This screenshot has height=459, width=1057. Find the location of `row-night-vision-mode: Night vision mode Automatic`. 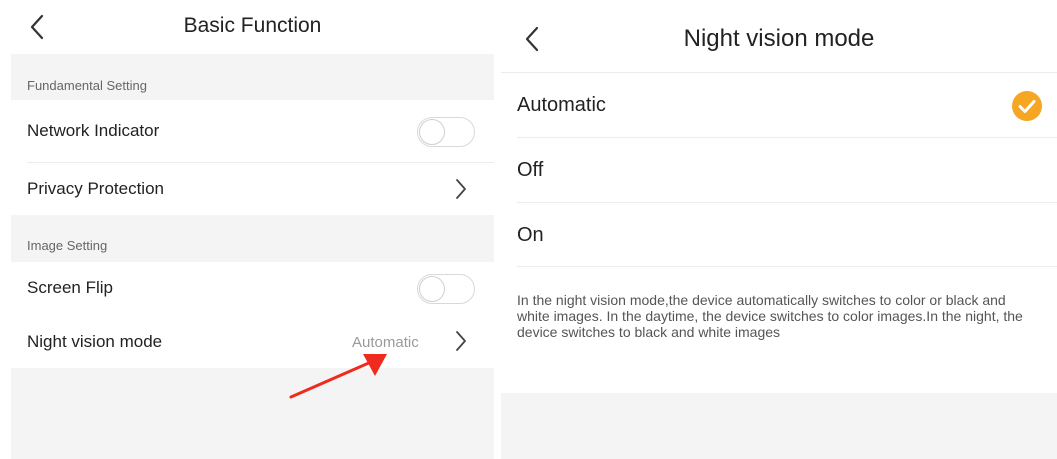

row-night-vision-mode: Night vision mode Automatic is located at coordinates (252, 341).